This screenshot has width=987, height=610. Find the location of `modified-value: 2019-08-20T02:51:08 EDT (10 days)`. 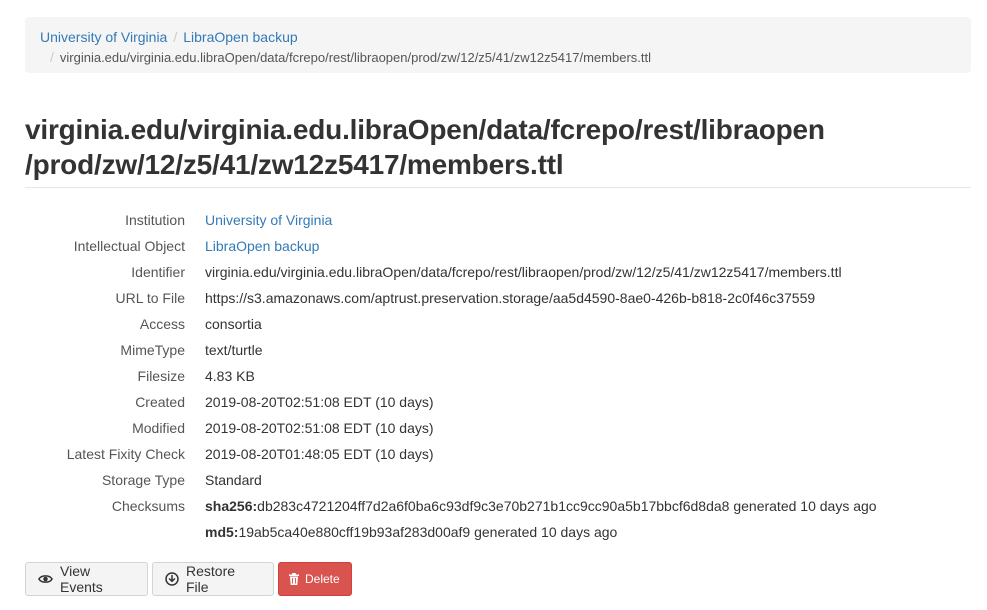

modified-value: 2019-08-20T02:51:08 EDT (10 days) is located at coordinates (319, 428).